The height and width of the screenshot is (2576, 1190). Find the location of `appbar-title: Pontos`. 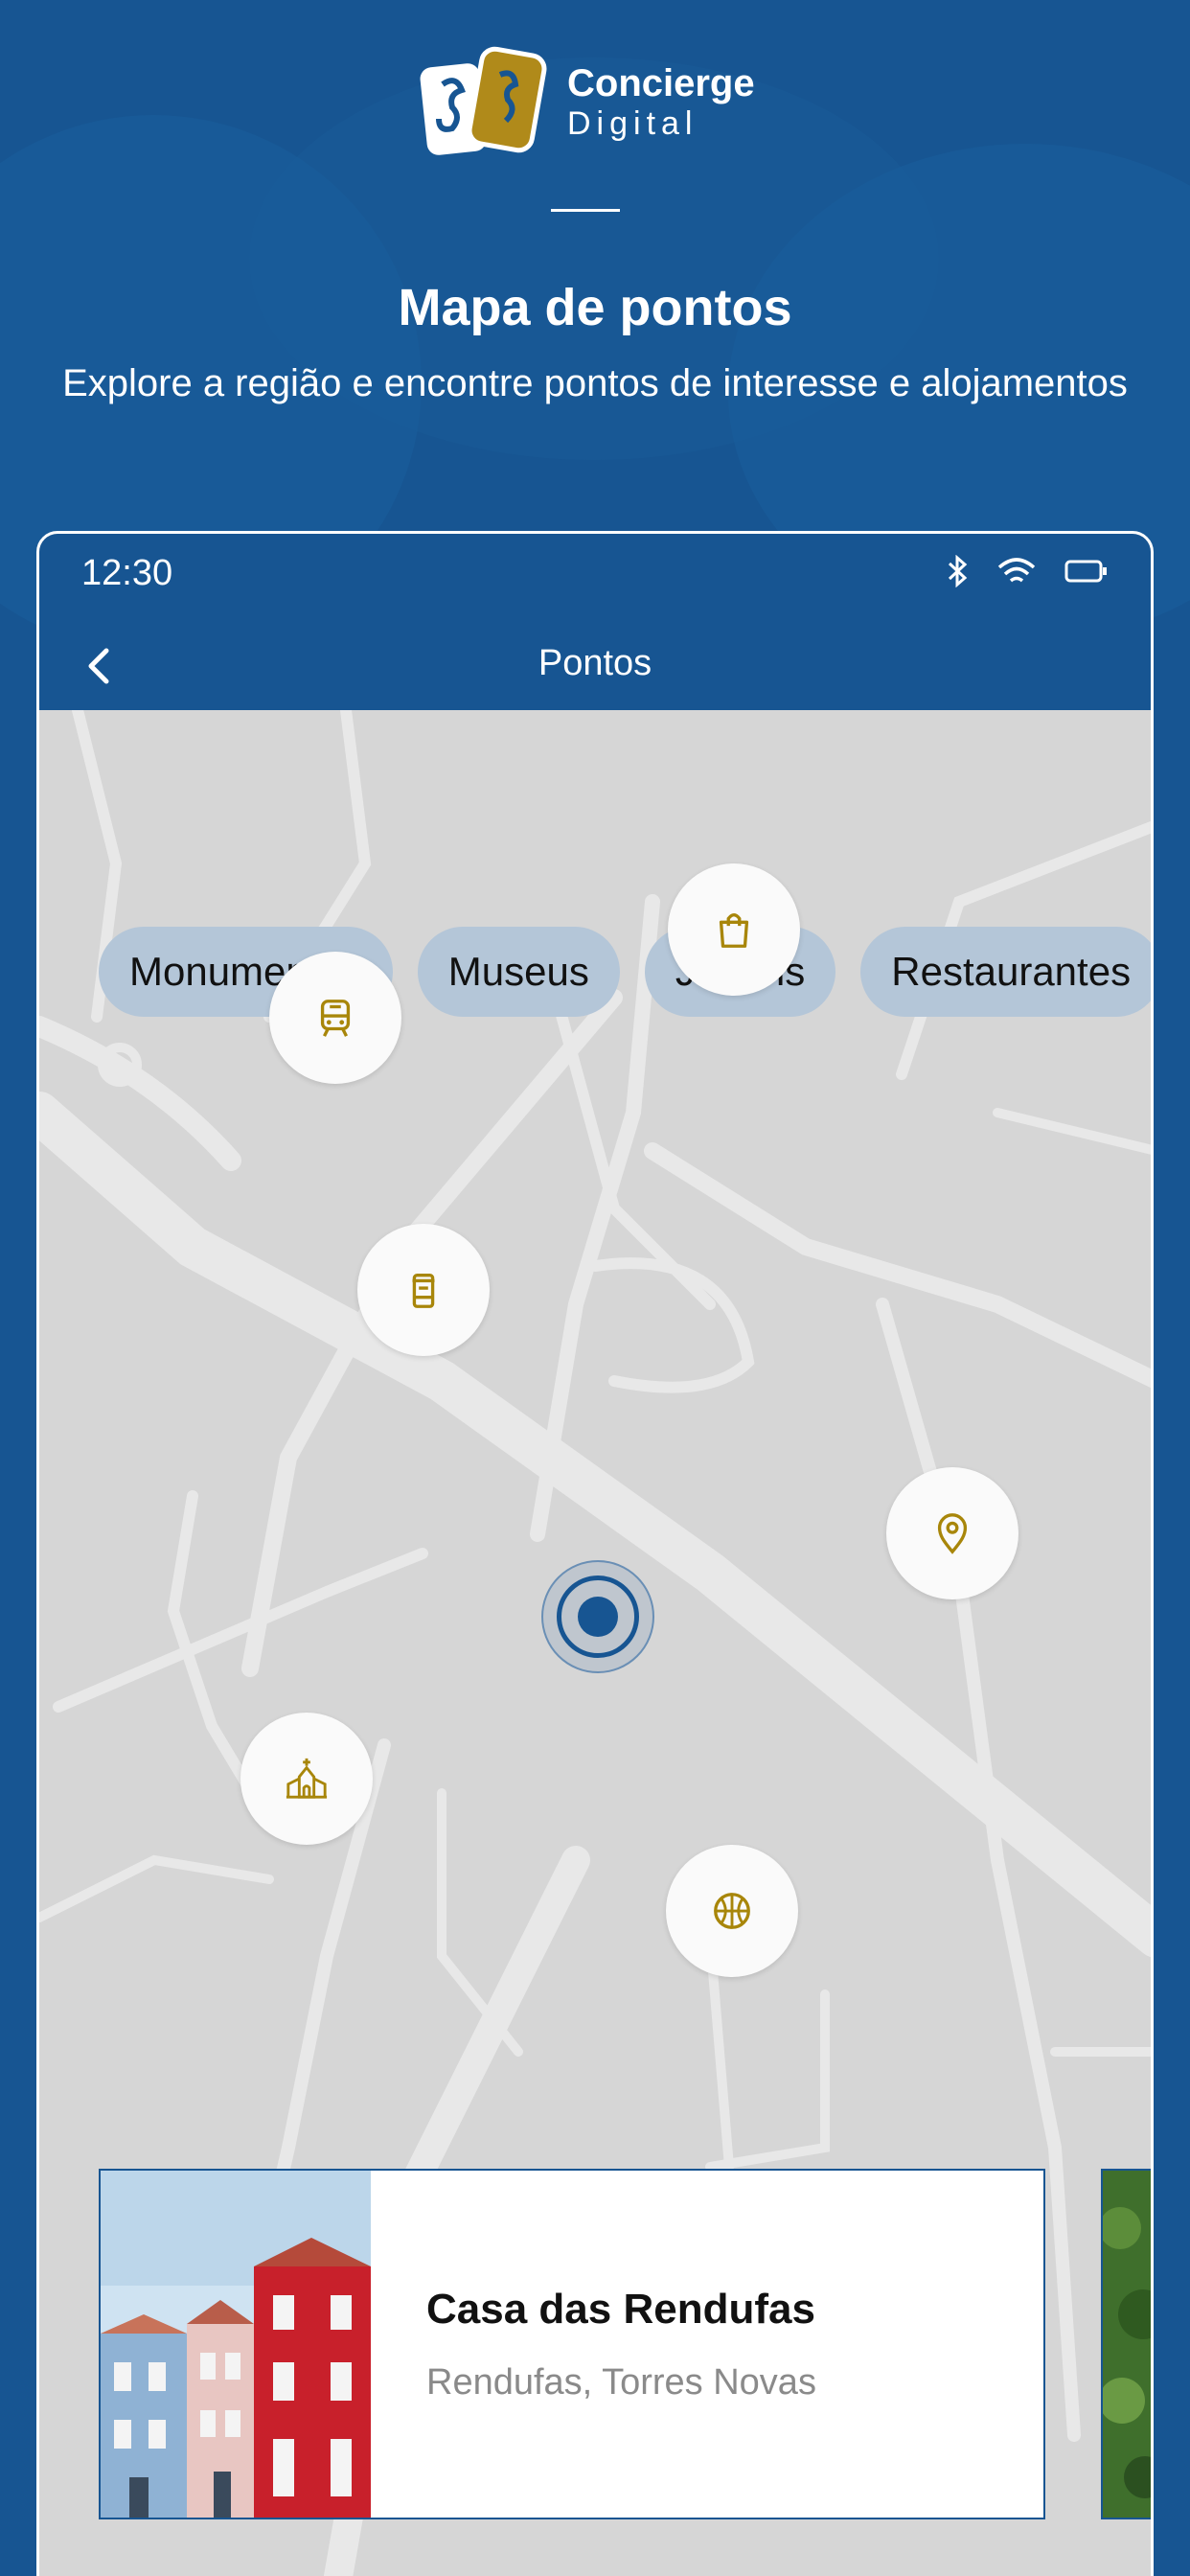

appbar-title: Pontos is located at coordinates (595, 663).